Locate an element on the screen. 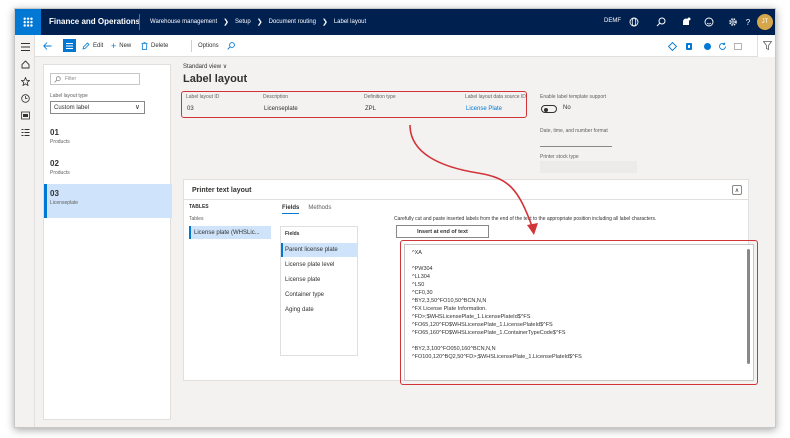 This screenshot has width=790, height=438. layout-type-value: Custom label is located at coordinates (72, 107).